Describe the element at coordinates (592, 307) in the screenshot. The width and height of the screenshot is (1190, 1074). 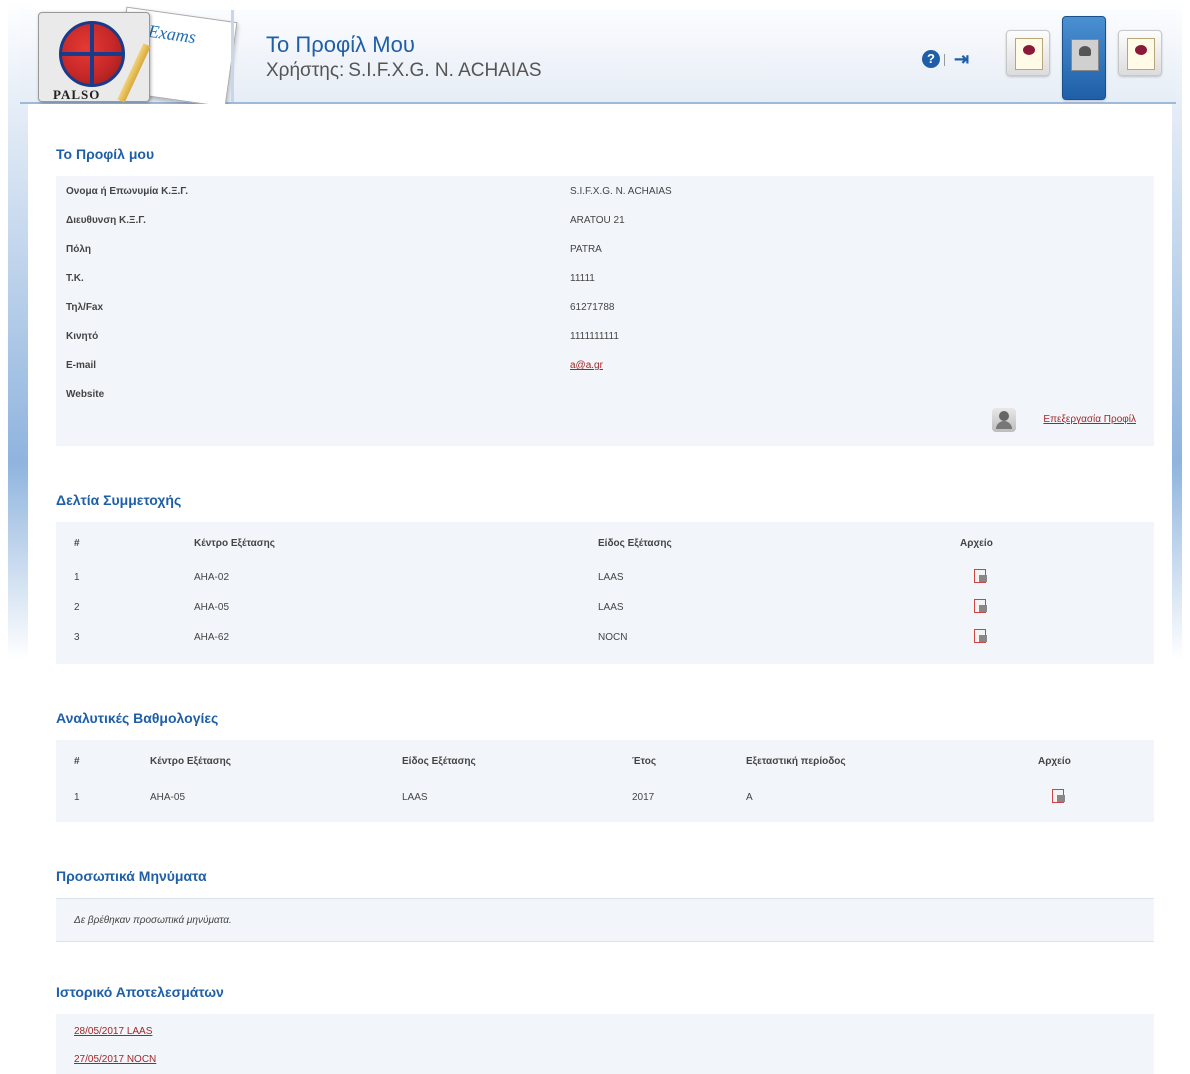
I see `profile-value: 61271788` at that location.